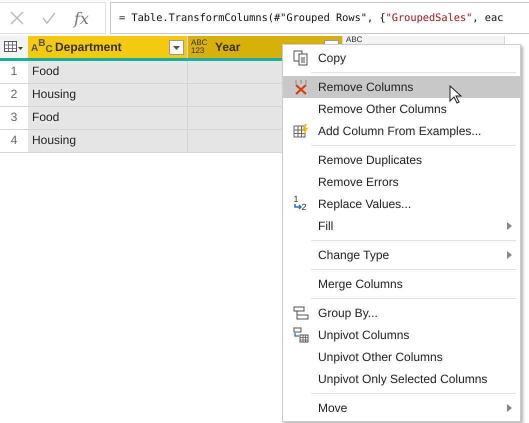  I want to click on menu-item: Fill, so click(401, 226).